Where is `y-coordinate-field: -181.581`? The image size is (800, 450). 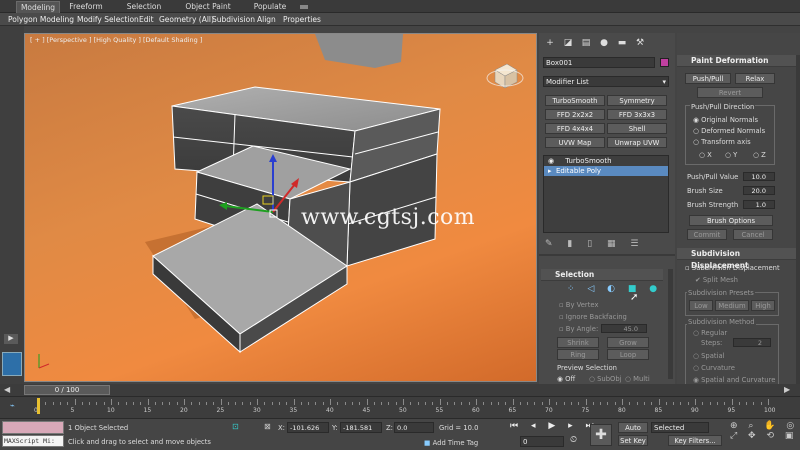
y-coordinate-field: -181.581 is located at coordinates (361, 427).